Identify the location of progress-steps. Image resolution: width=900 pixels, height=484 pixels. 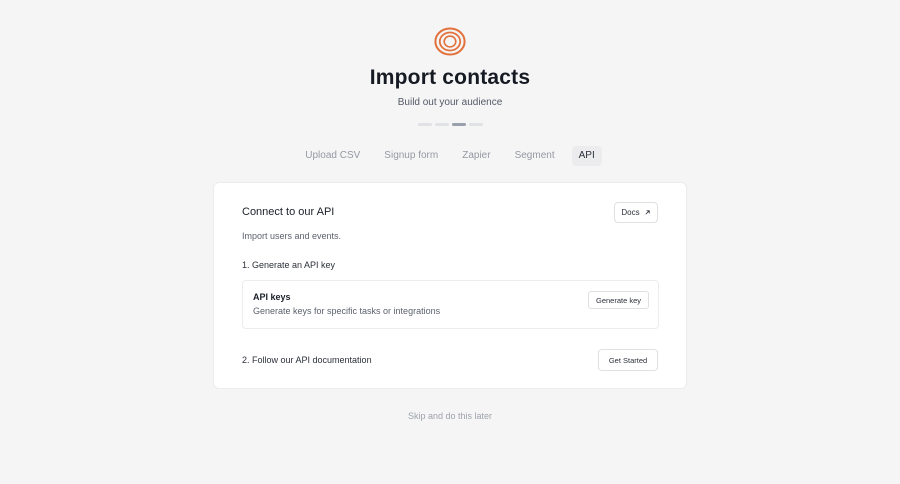
(450, 124).